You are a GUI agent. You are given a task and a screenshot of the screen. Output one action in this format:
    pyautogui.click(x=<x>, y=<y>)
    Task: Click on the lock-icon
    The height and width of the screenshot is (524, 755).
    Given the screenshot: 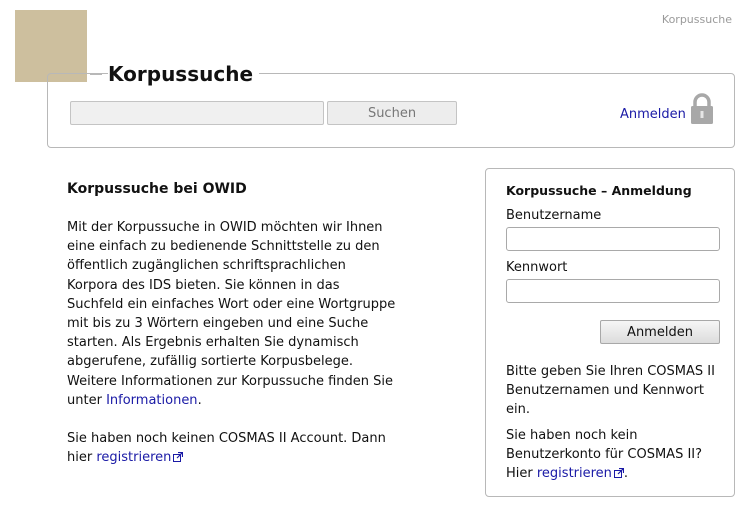 What is the action you would take?
    pyautogui.click(x=702, y=109)
    